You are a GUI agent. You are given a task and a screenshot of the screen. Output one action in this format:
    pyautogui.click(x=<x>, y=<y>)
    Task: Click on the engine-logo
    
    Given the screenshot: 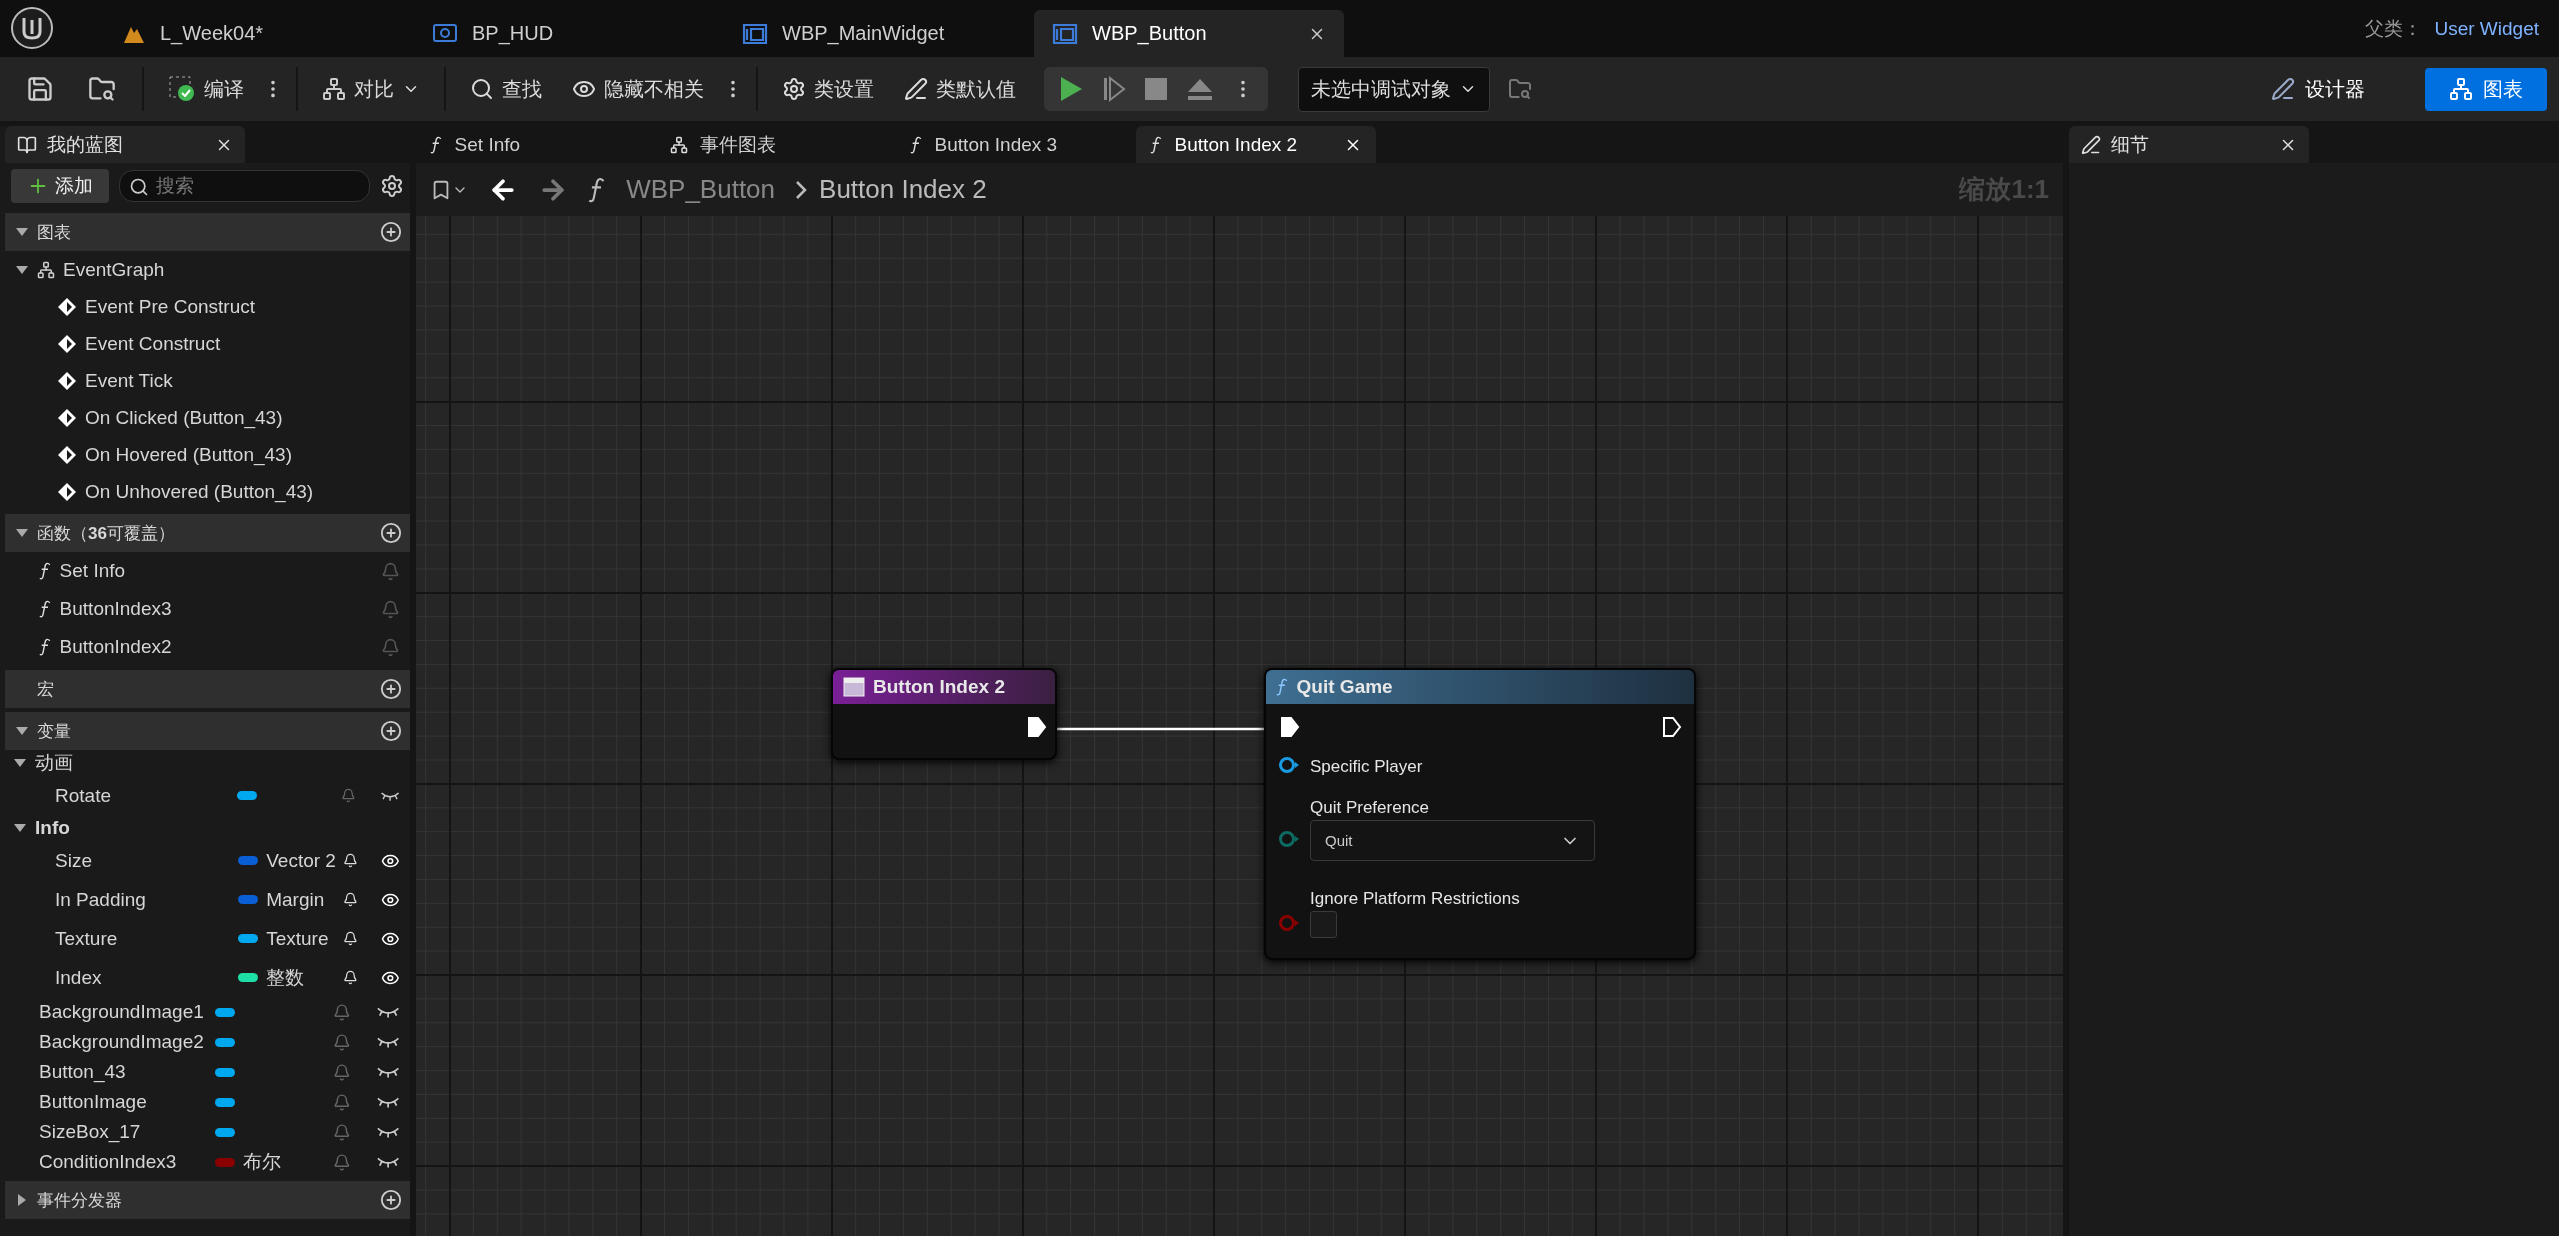 What is the action you would take?
    pyautogui.click(x=32, y=28)
    